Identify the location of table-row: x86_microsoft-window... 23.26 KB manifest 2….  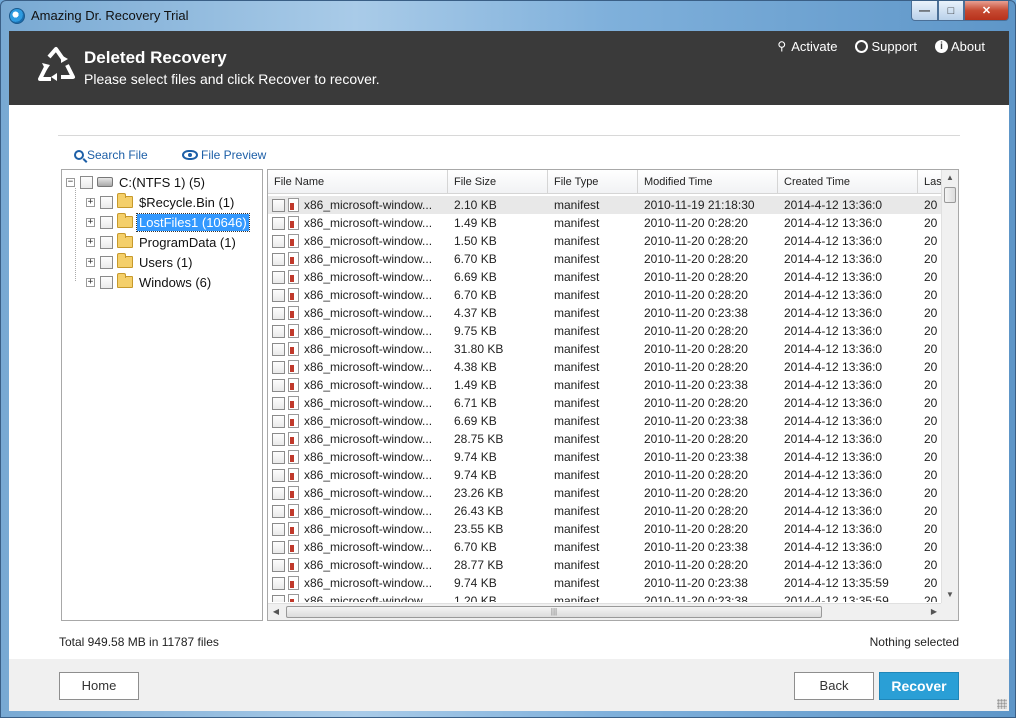
(605, 493).